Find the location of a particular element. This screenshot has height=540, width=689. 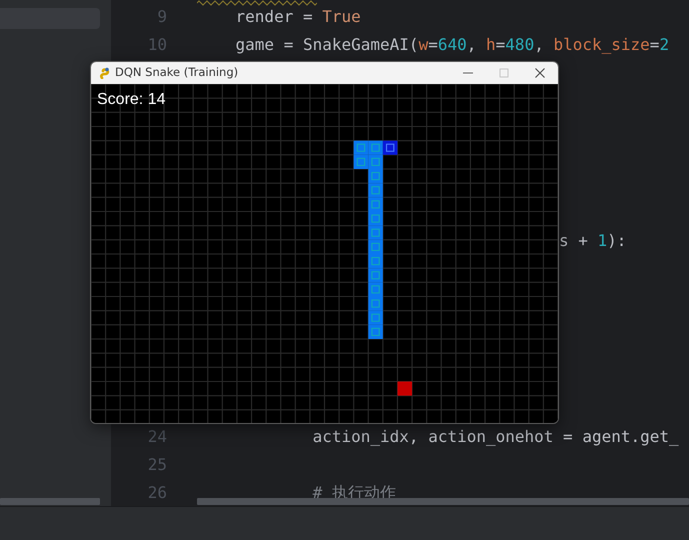

window-title: DQN Snake (Training) is located at coordinates (177, 73).